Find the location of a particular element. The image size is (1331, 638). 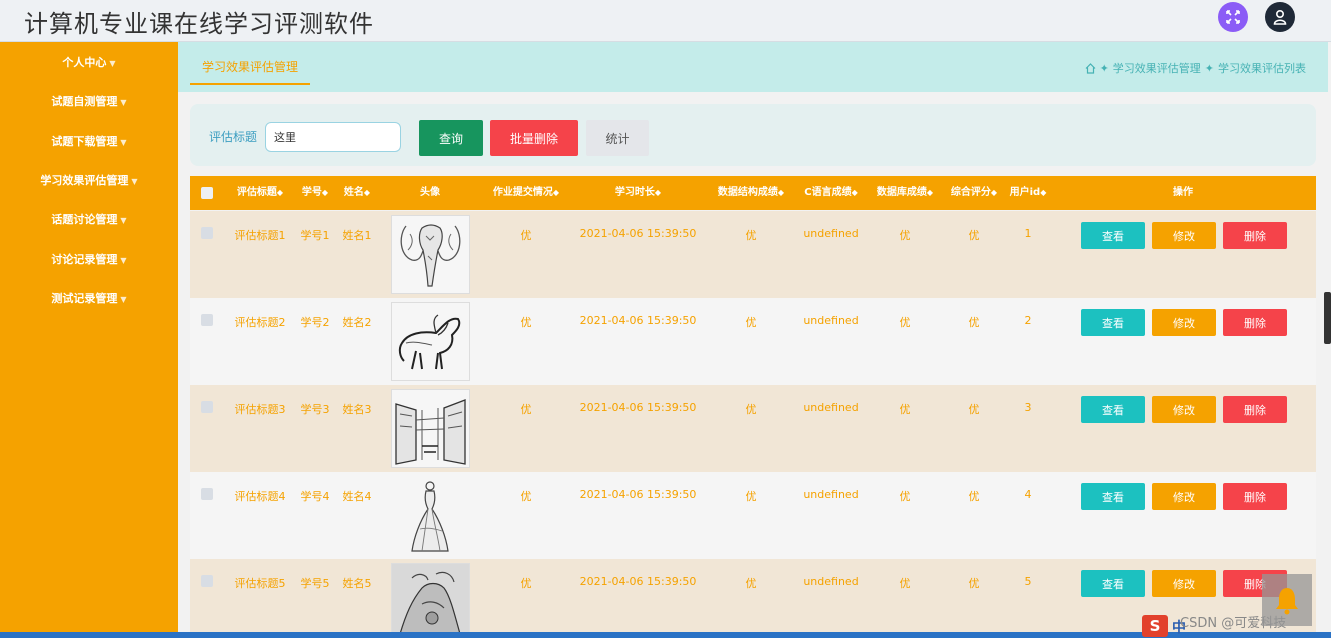

cell-sno: 学号3 is located at coordinates (315, 409).